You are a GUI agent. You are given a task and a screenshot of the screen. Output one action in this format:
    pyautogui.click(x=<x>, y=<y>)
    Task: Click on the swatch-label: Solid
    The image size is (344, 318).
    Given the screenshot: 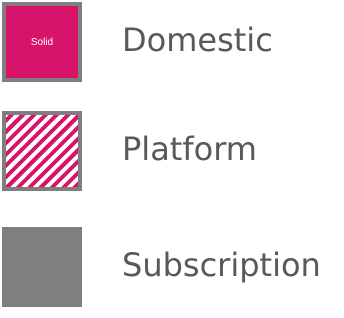 What is the action you would take?
    pyautogui.click(x=42, y=42)
    